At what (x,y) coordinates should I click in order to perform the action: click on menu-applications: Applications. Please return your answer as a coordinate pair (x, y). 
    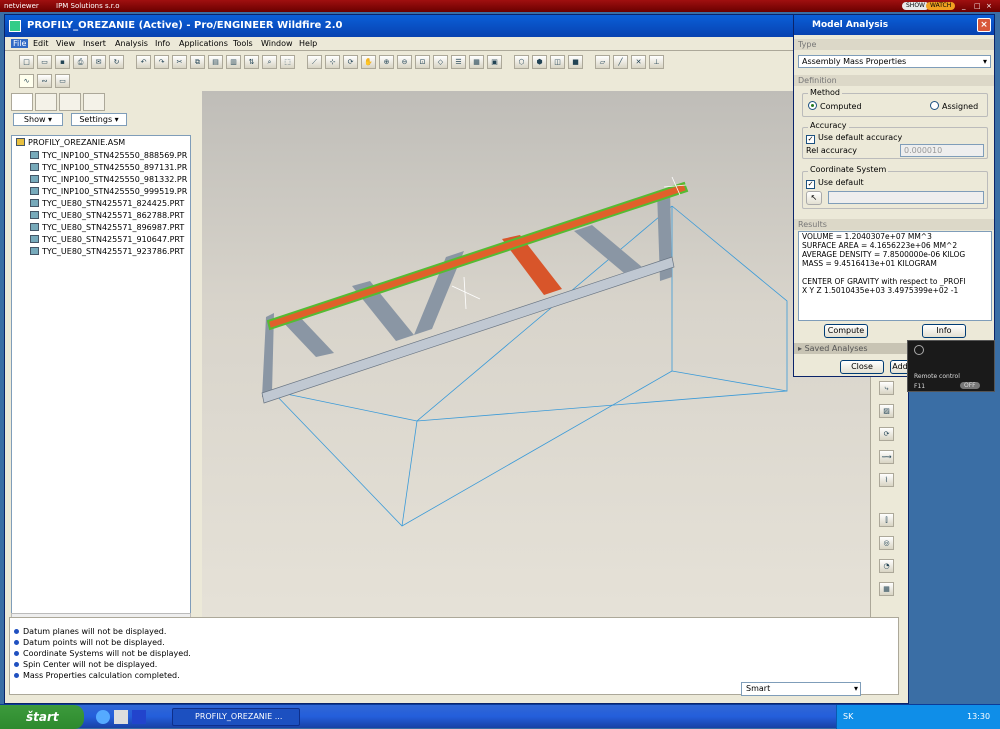
    Looking at the image, I should click on (203, 43).